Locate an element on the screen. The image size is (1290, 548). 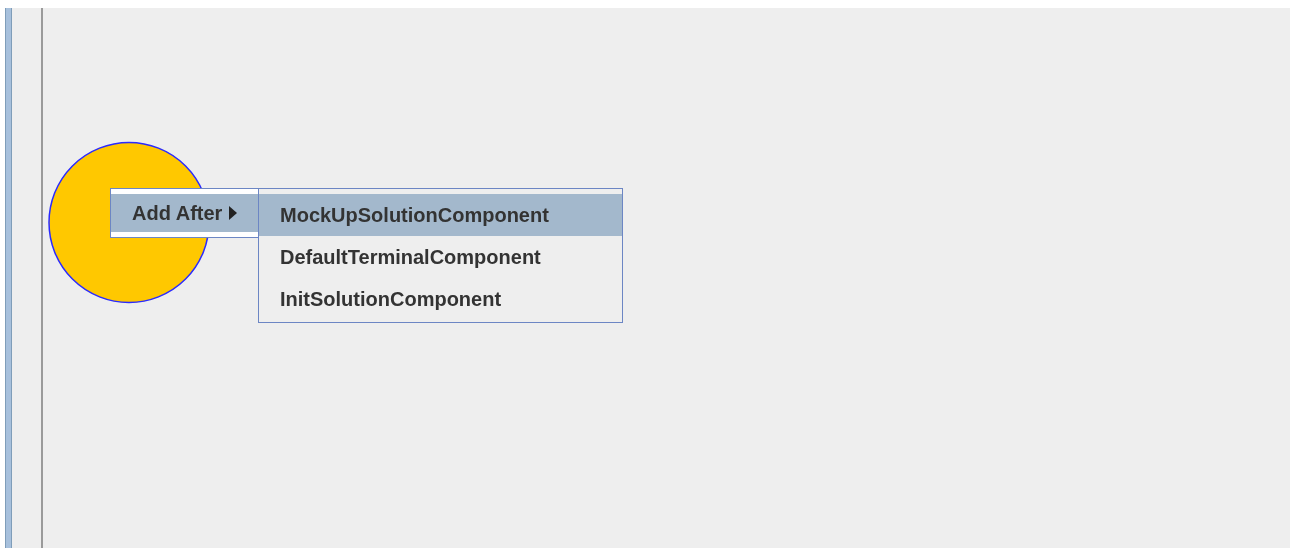
menu-item: MockUpSolutionComponent is located at coordinates (440, 215).